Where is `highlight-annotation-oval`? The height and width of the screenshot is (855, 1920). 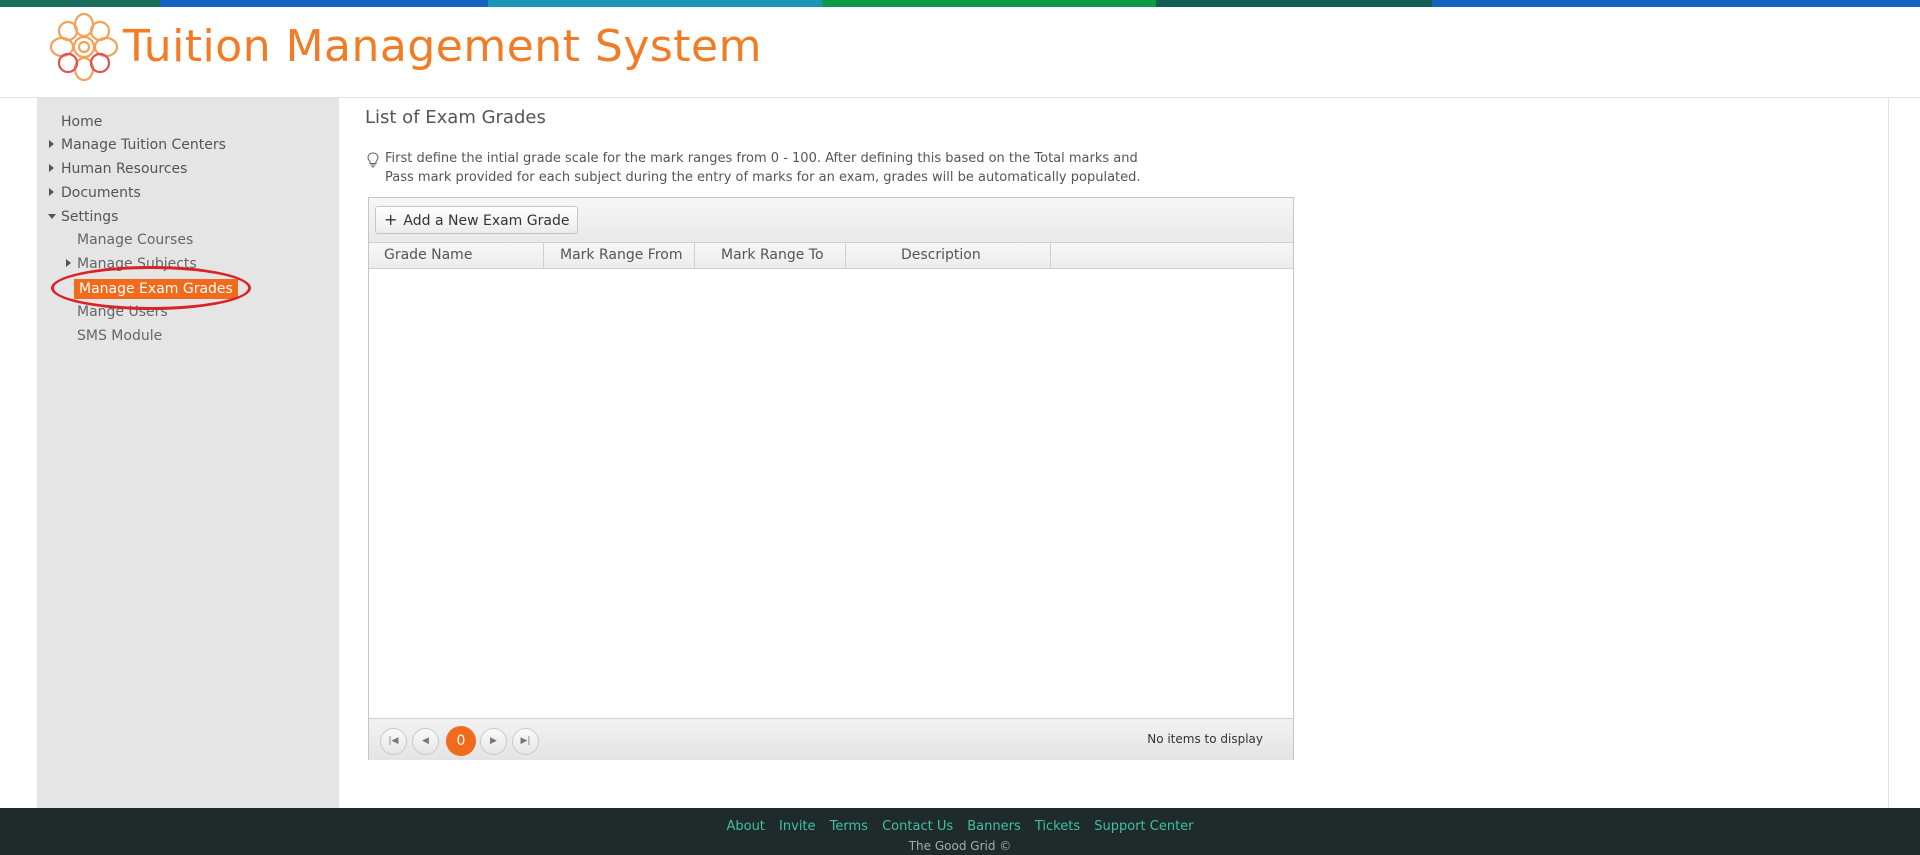 highlight-annotation-oval is located at coordinates (151, 288).